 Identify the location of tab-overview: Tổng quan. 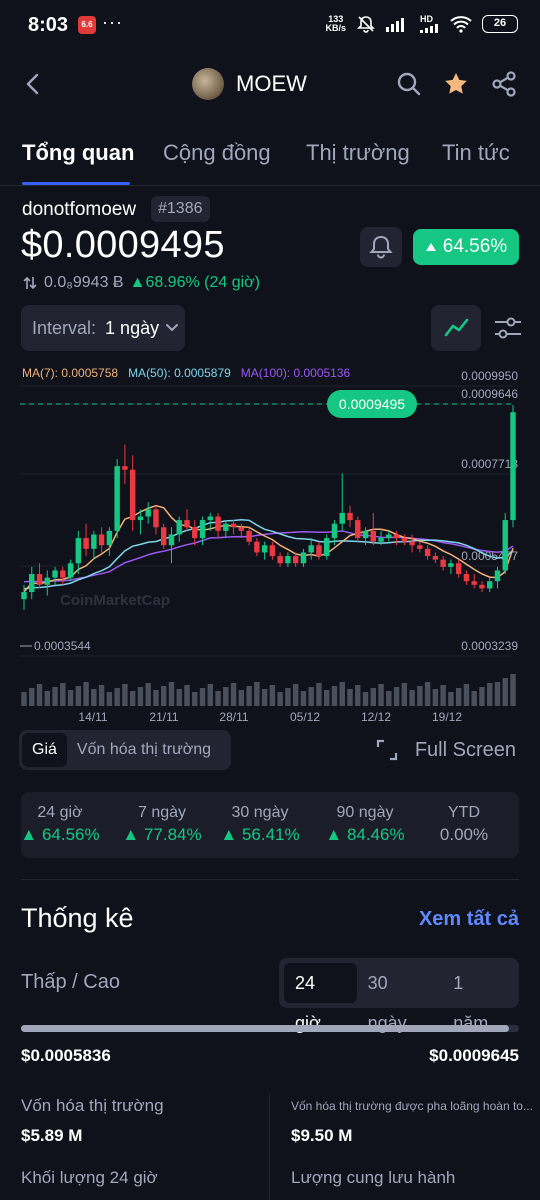
(78, 153).